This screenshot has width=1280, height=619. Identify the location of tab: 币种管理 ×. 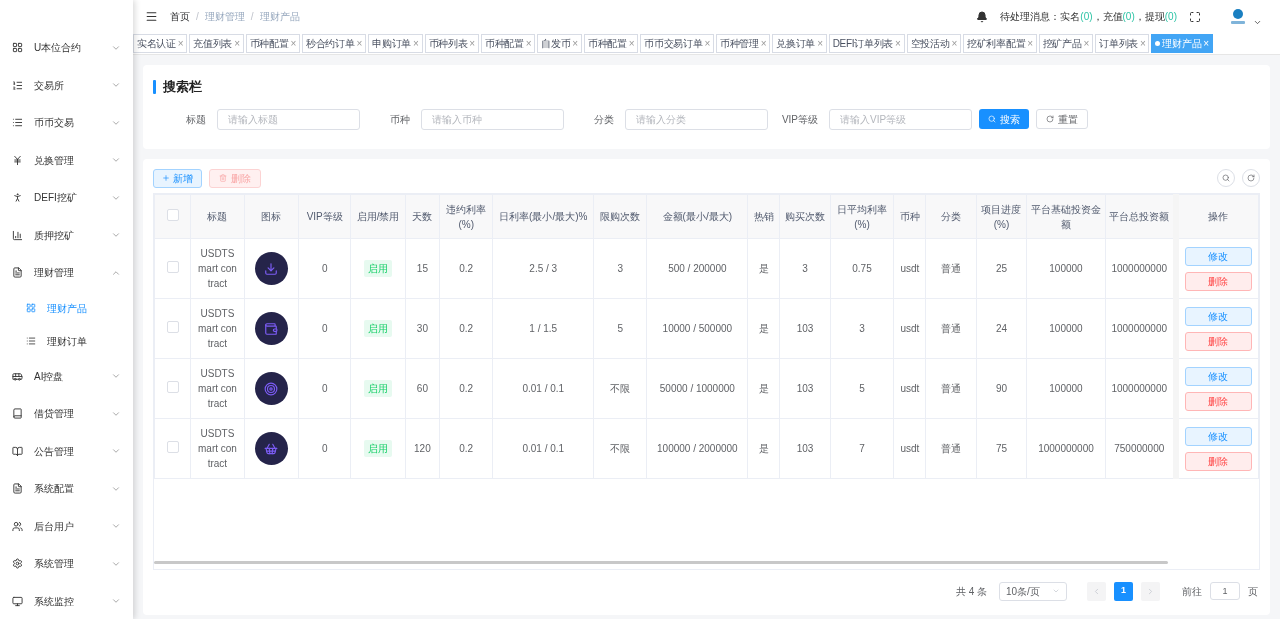
(743, 43).